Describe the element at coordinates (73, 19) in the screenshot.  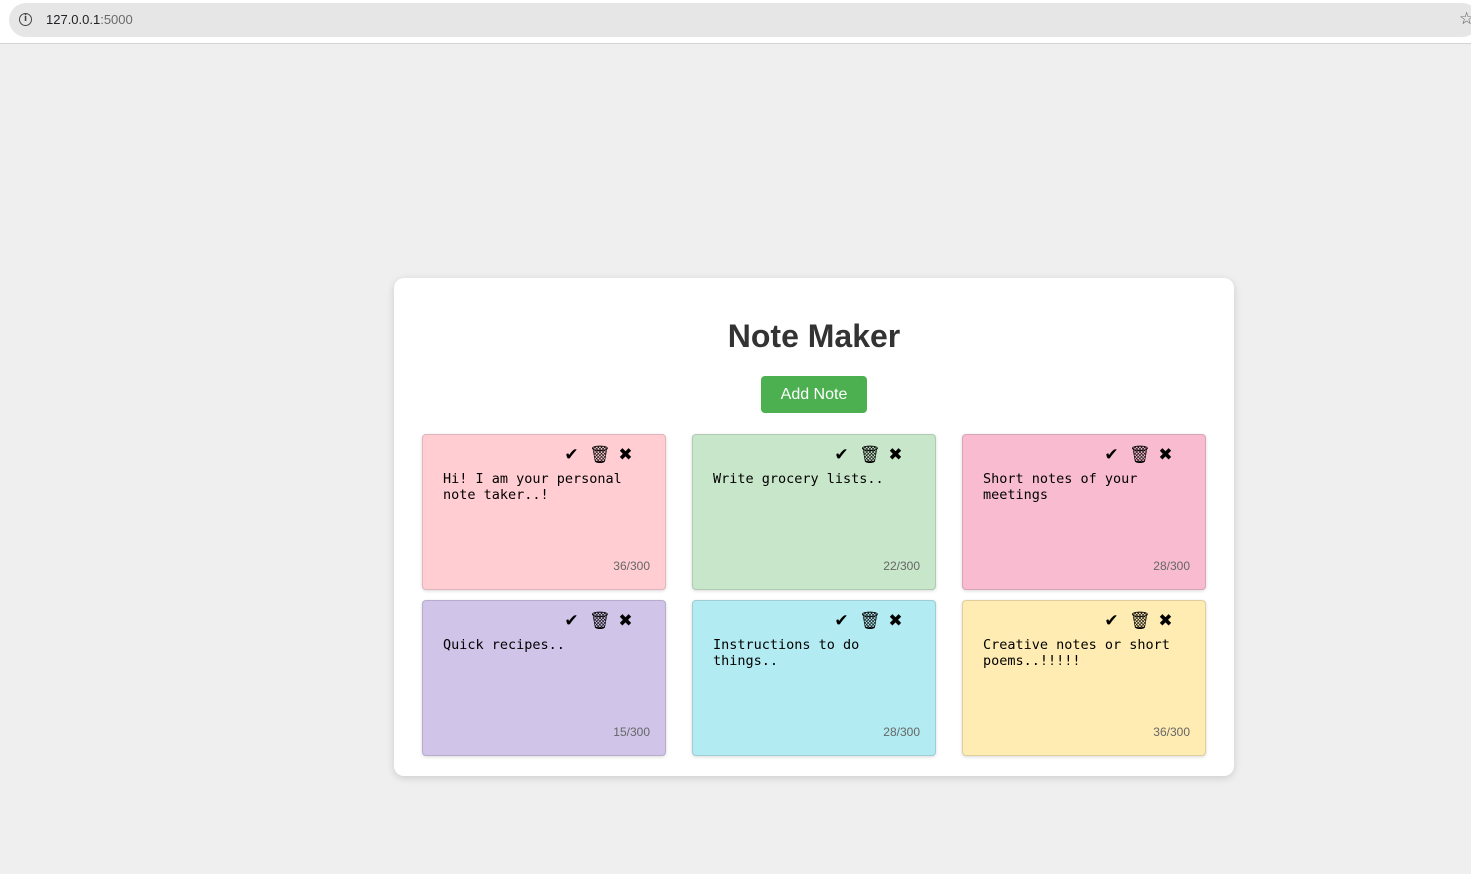
I see `url-host: 127.0.0.1` at that location.